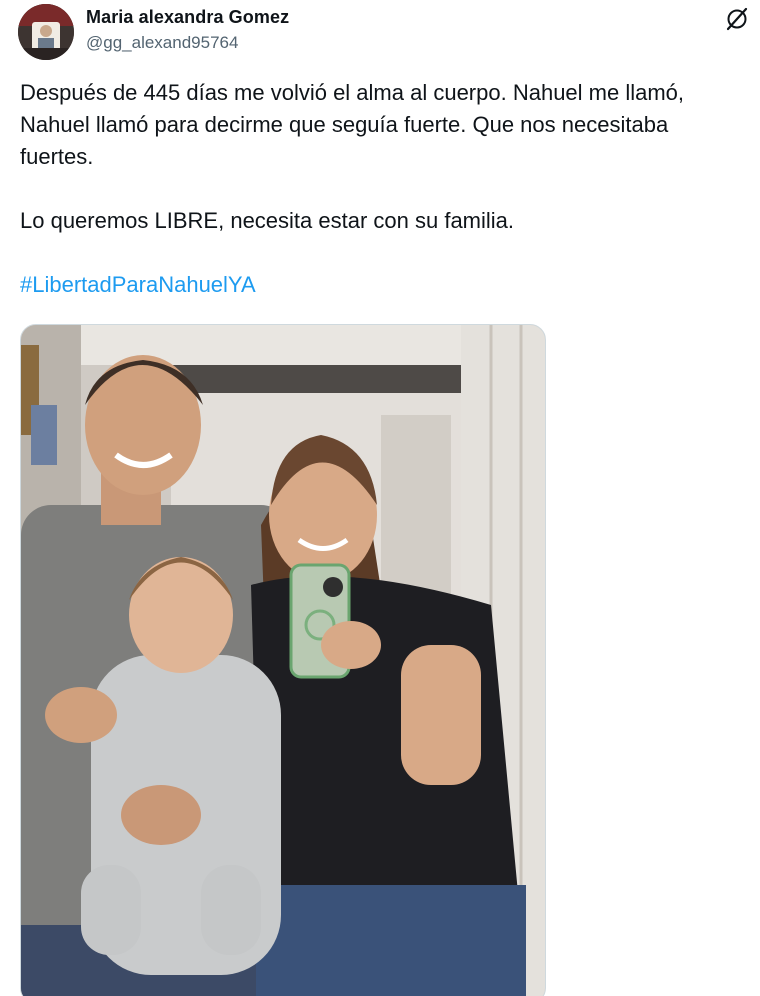 Image resolution: width=760 pixels, height=996 pixels. I want to click on user-info: Maria alexandra Gomez @gg_alexand95764, so click(187, 30).